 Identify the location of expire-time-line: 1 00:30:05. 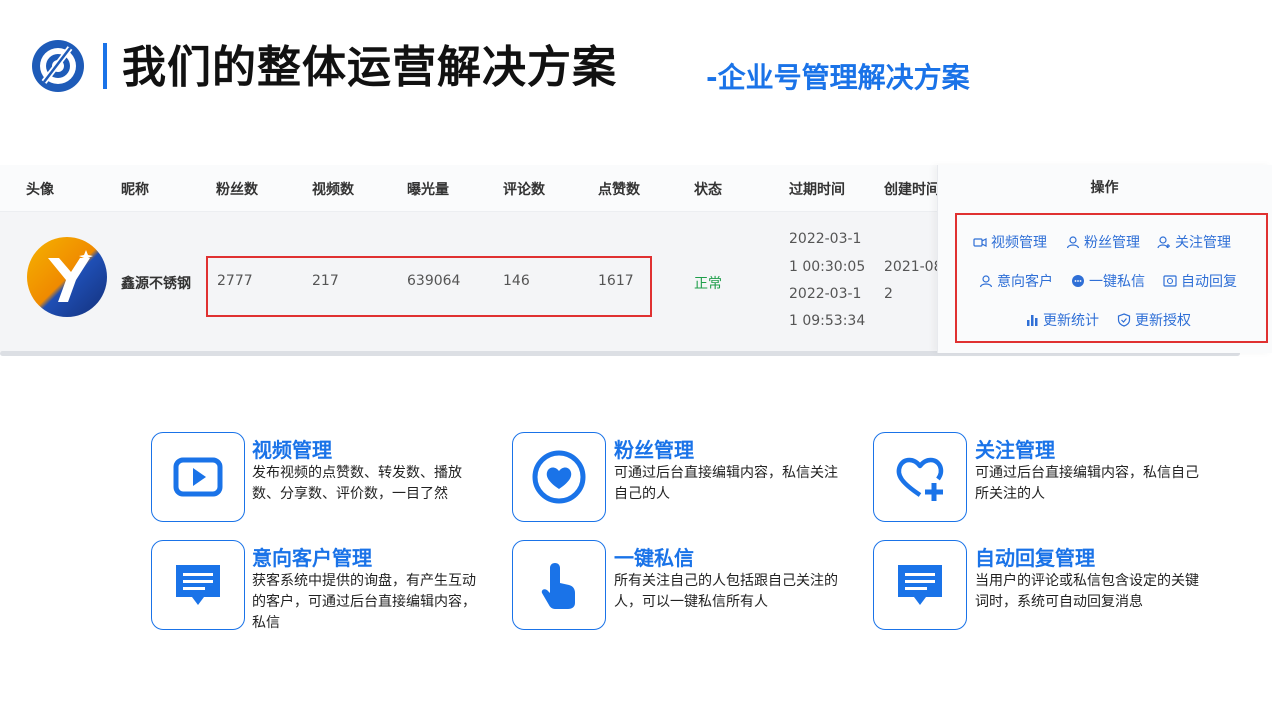
(827, 267).